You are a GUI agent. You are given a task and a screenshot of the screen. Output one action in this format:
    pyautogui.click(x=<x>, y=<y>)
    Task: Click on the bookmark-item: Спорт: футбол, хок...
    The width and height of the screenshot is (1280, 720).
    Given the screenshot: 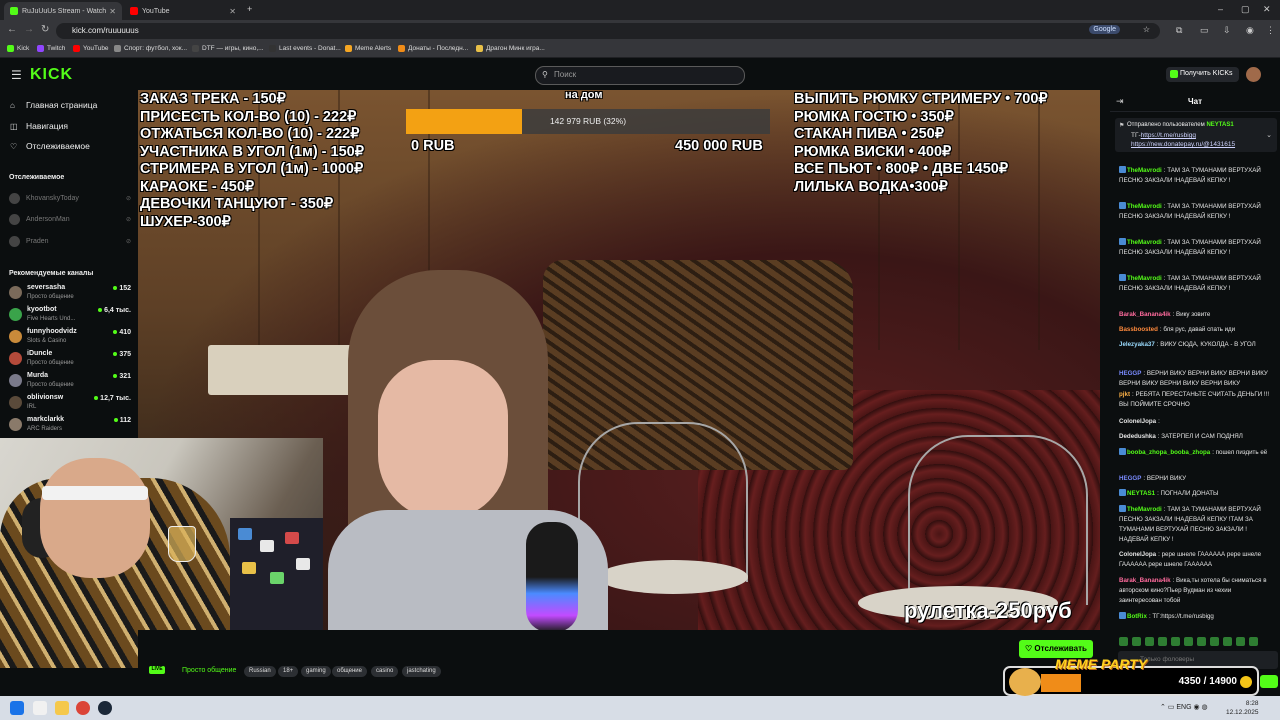 What is the action you would take?
    pyautogui.click(x=150, y=48)
    